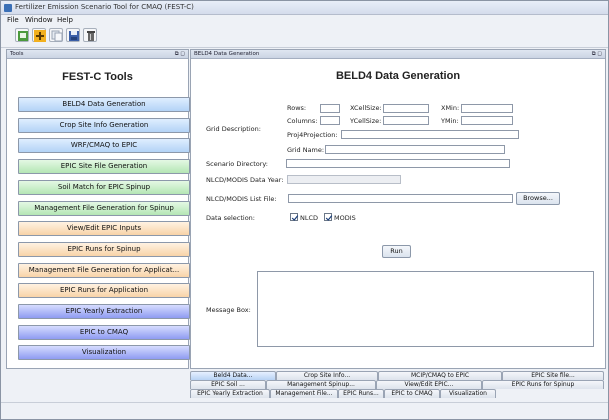 This screenshot has width=609, height=420. What do you see at coordinates (104, 311) in the screenshot?
I see `tool-button-epic-yearly-extraction: EPIC Yearly Extraction` at bounding box center [104, 311].